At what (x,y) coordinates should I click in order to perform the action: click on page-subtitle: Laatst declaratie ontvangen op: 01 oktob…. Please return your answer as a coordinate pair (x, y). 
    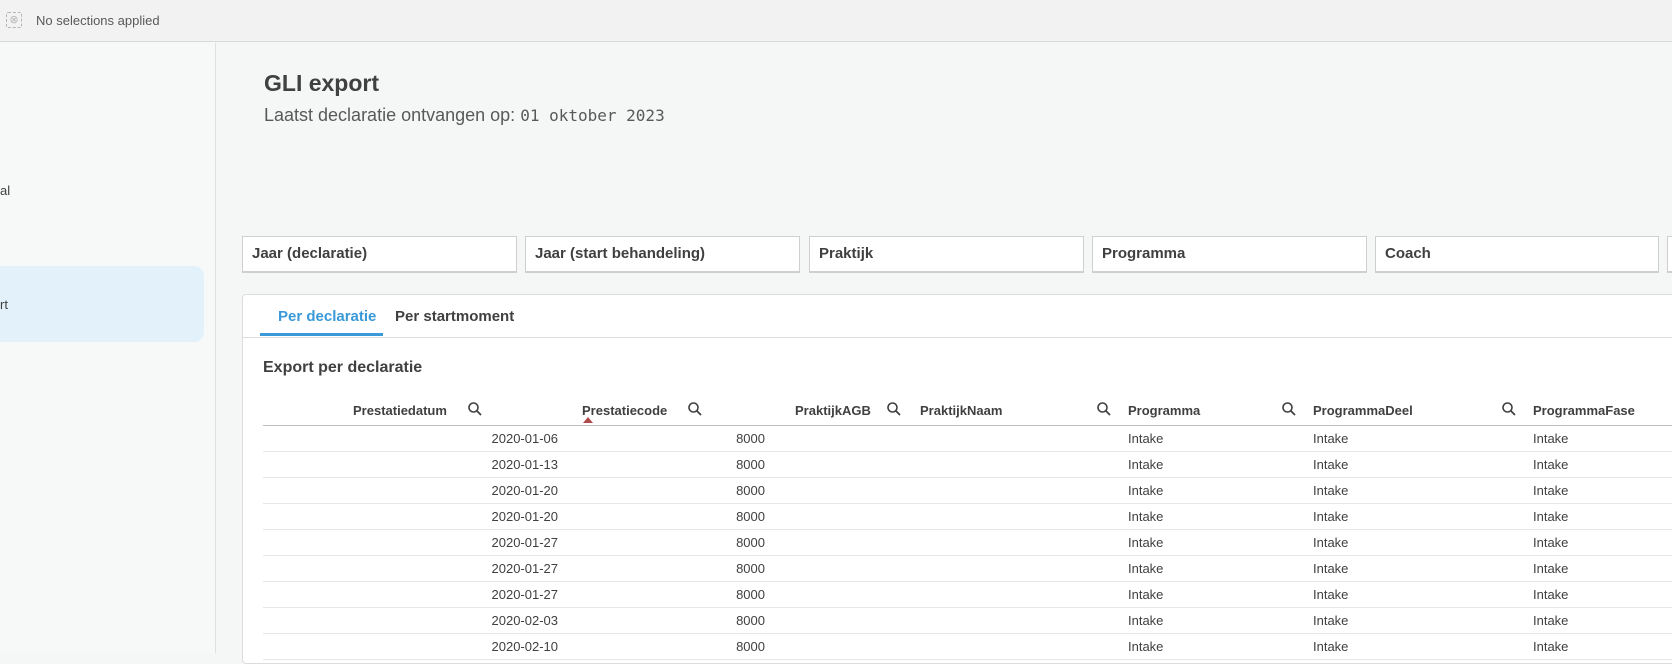
    Looking at the image, I should click on (464, 115).